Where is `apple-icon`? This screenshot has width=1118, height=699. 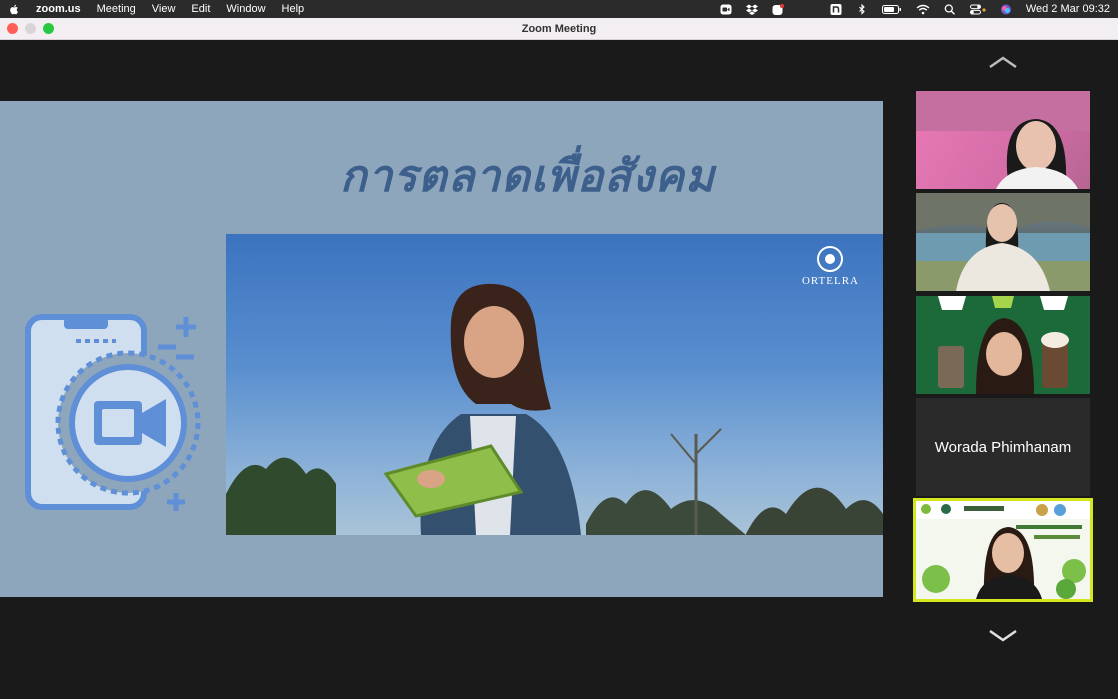
apple-icon is located at coordinates (14, 9).